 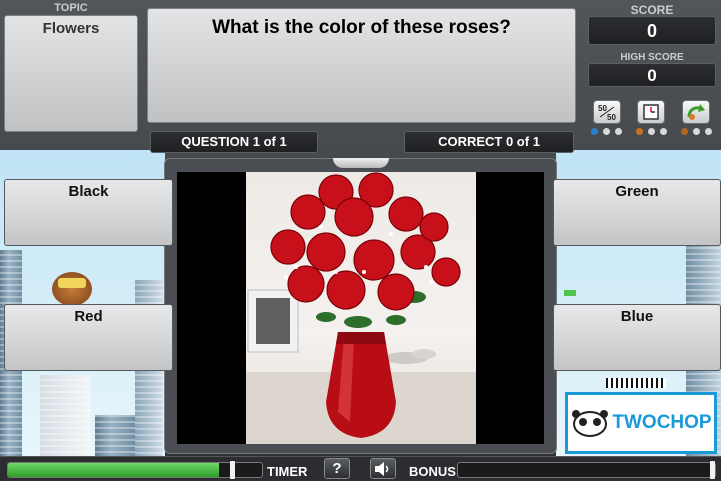 I want to click on topic-panel: Flowers, so click(x=71, y=73).